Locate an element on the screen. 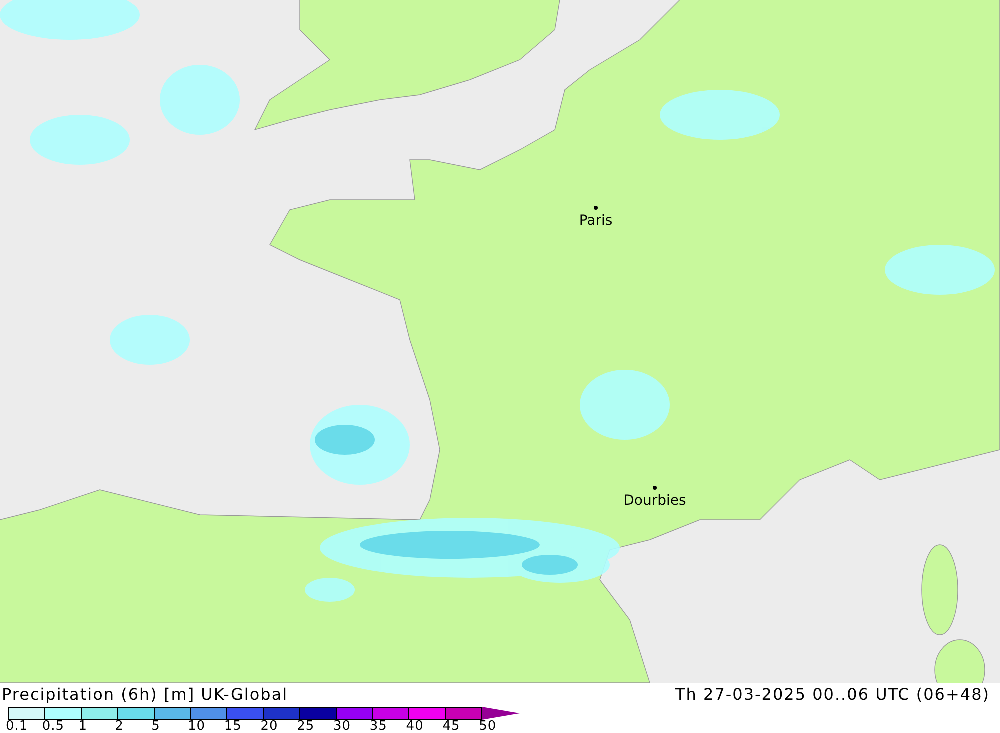 This screenshot has height=733, width=1000. legend-tick-label: 1 is located at coordinates (83, 726).